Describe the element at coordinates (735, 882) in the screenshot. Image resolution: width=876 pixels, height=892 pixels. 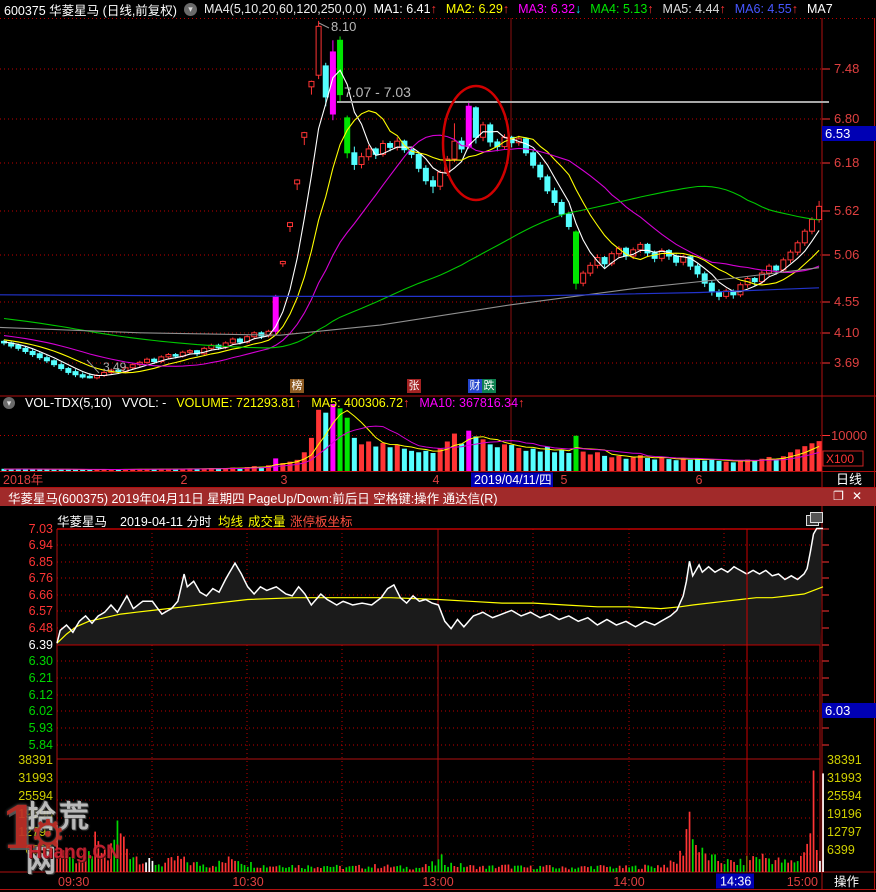
I see `cursor-time: 14:36` at that location.